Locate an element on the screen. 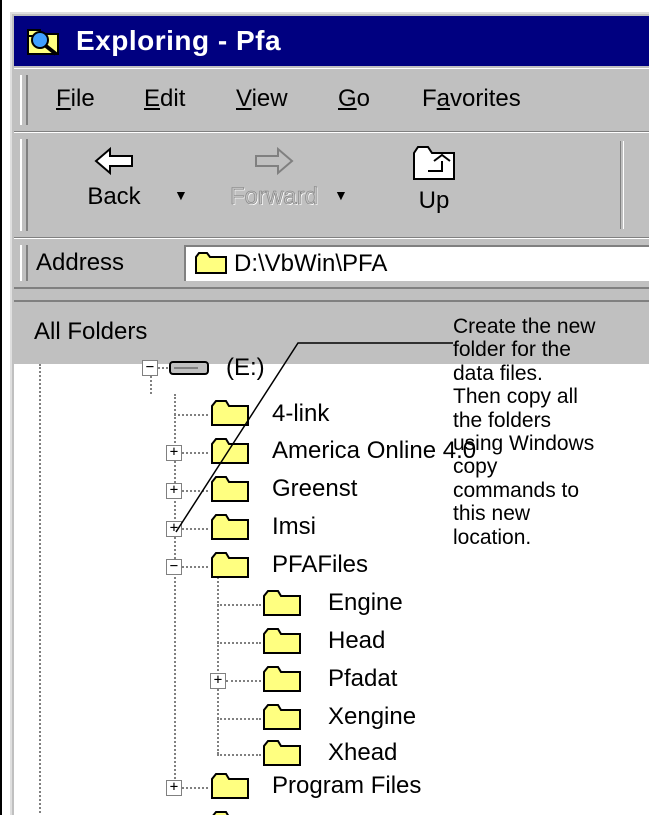 The image size is (649, 815). toolbar-separator is located at coordinates (622, 185).